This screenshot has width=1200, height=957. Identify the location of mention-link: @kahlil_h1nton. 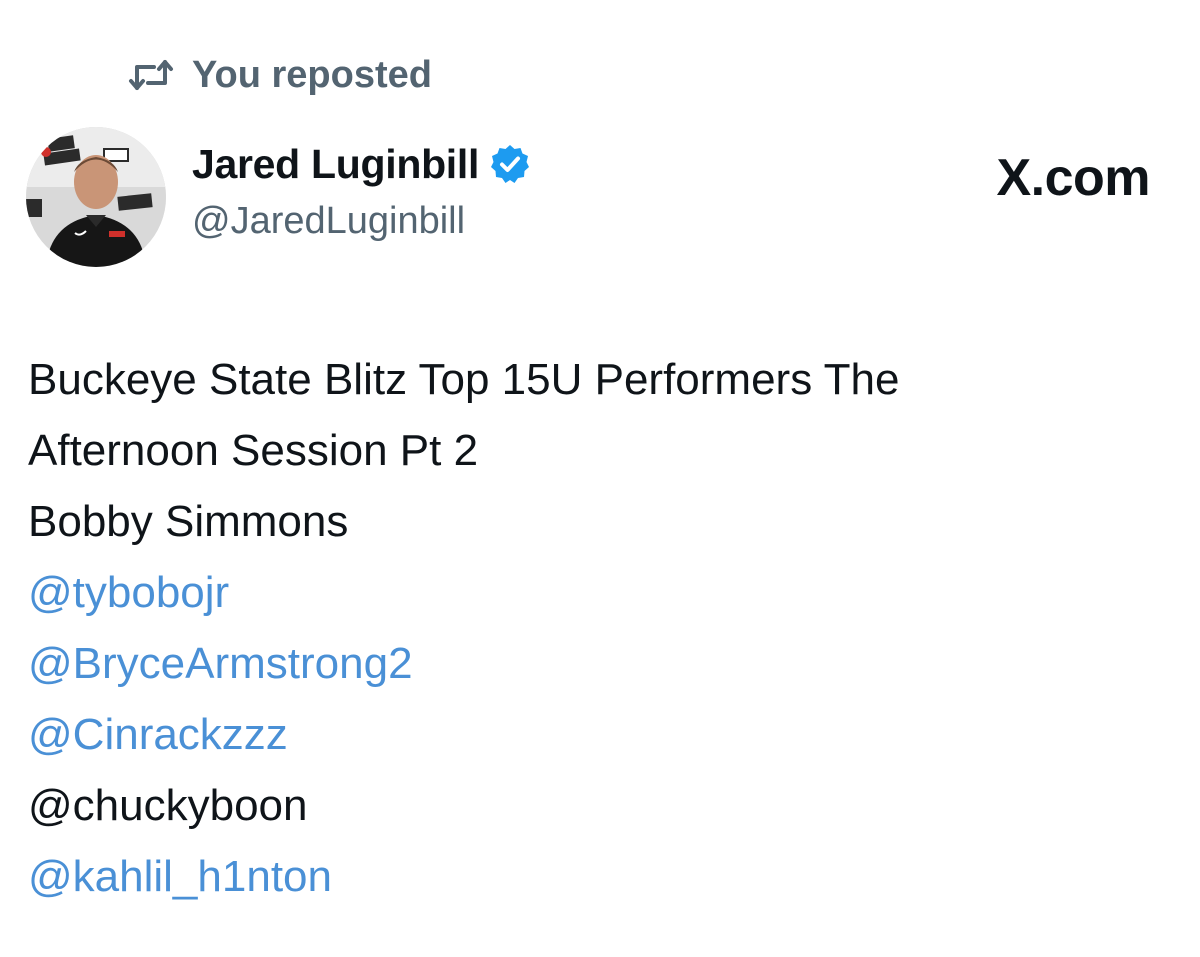
(598, 876).